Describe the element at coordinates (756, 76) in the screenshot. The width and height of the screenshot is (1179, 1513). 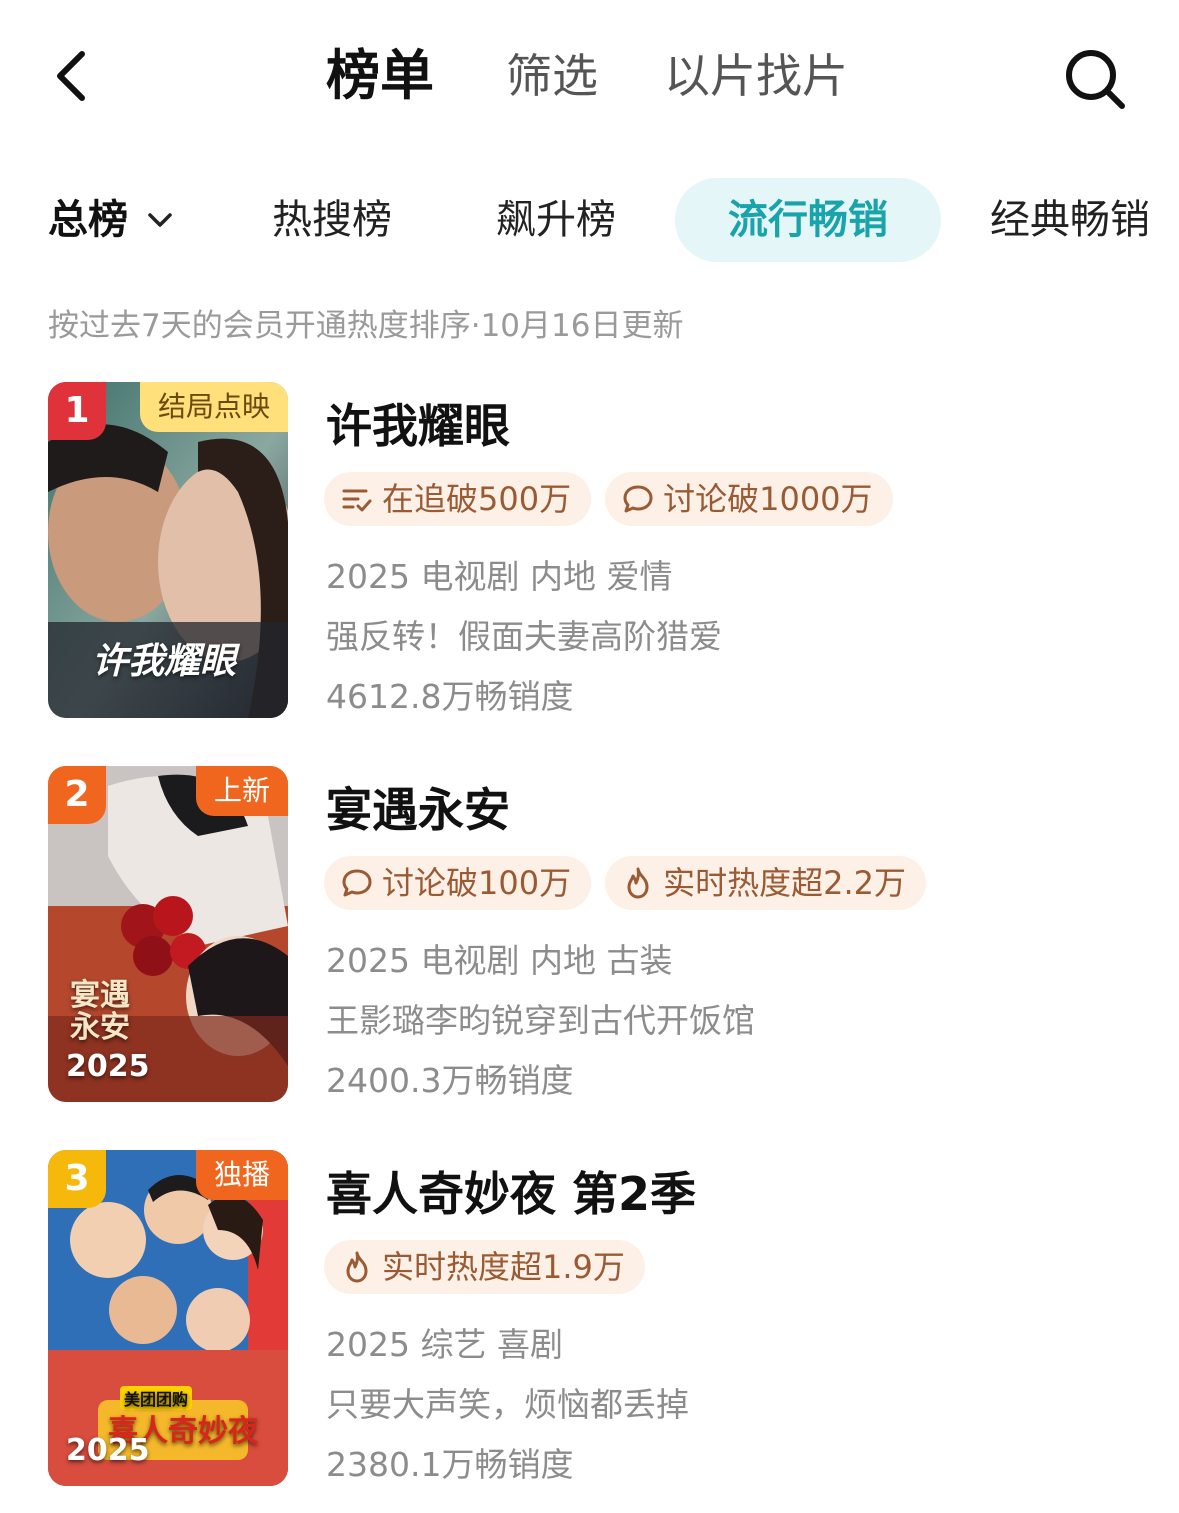
I see `tab-find-by-title: 以片找片` at that location.